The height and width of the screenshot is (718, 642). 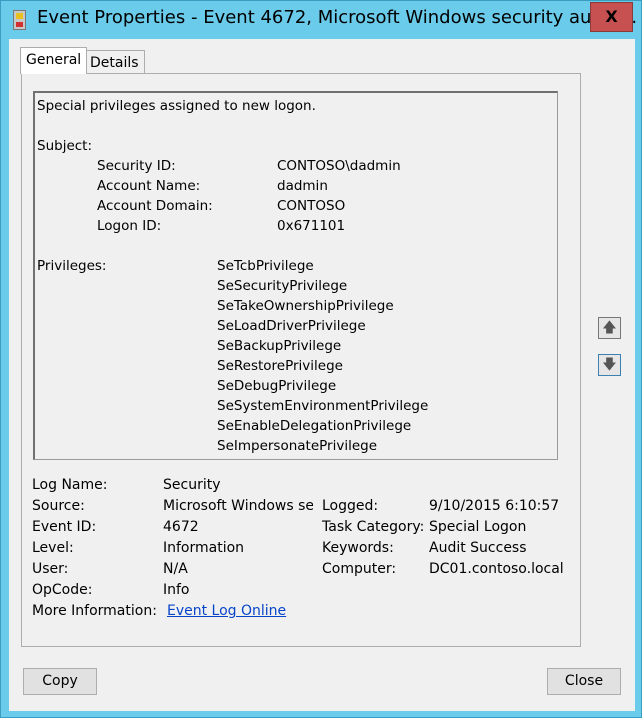 What do you see at coordinates (94, 611) in the screenshot?
I see `more-information-label: More Information:` at bounding box center [94, 611].